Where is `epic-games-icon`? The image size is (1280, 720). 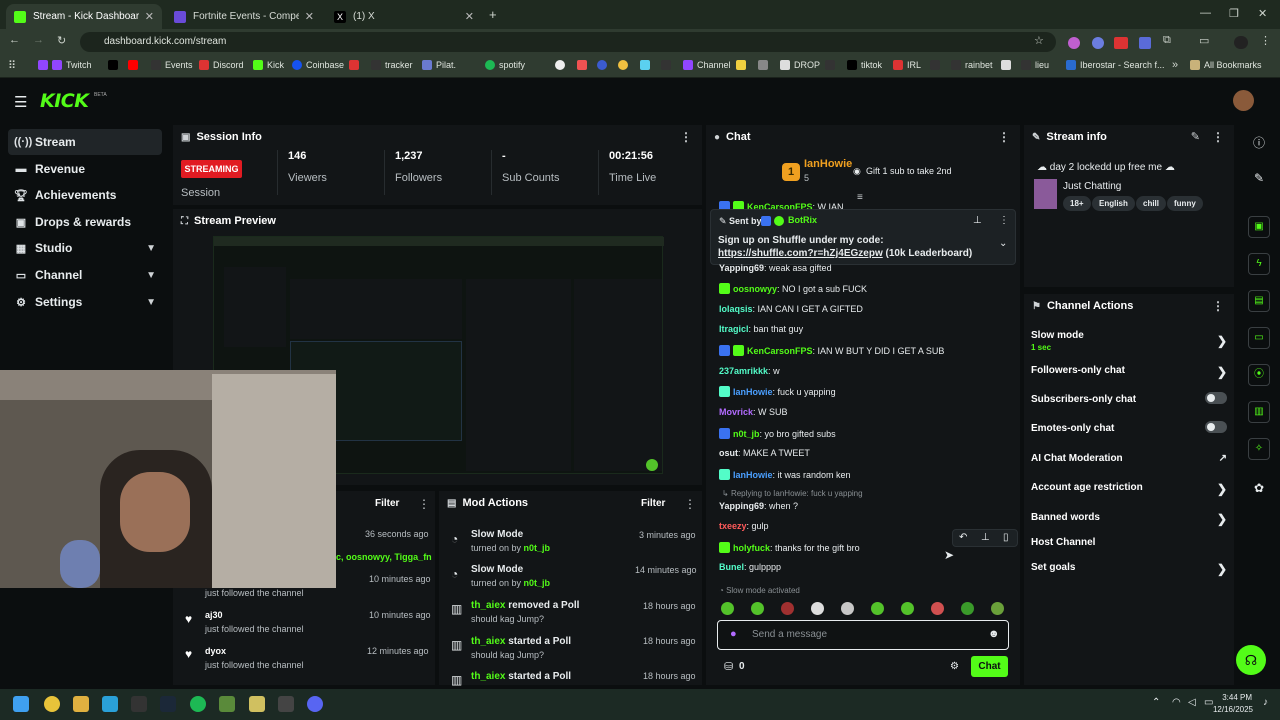 epic-games-icon is located at coordinates (139, 704).